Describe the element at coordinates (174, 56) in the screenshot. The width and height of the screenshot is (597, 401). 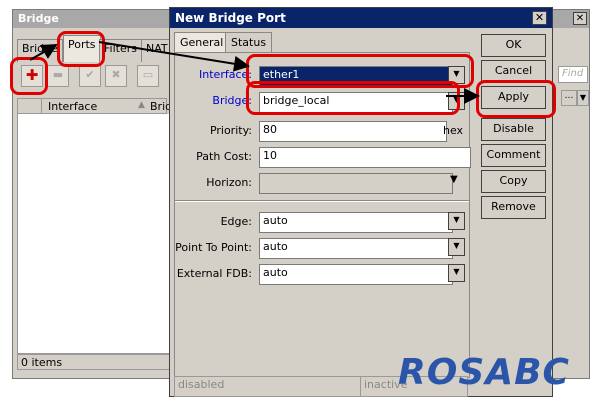
I see `arrow-ports-to-interface` at that location.